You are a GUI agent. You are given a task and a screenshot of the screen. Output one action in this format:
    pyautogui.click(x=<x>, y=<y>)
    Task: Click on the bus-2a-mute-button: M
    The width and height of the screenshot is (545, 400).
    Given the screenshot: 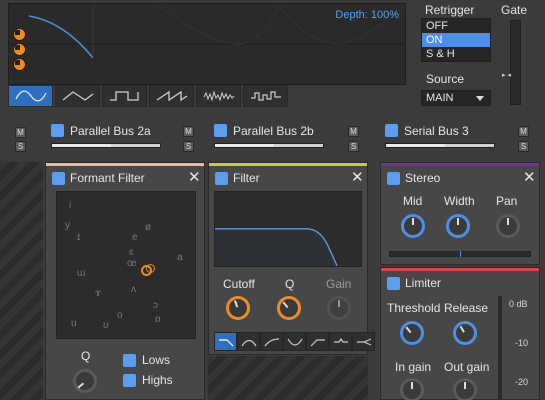 What is the action you would take?
    pyautogui.click(x=188, y=131)
    